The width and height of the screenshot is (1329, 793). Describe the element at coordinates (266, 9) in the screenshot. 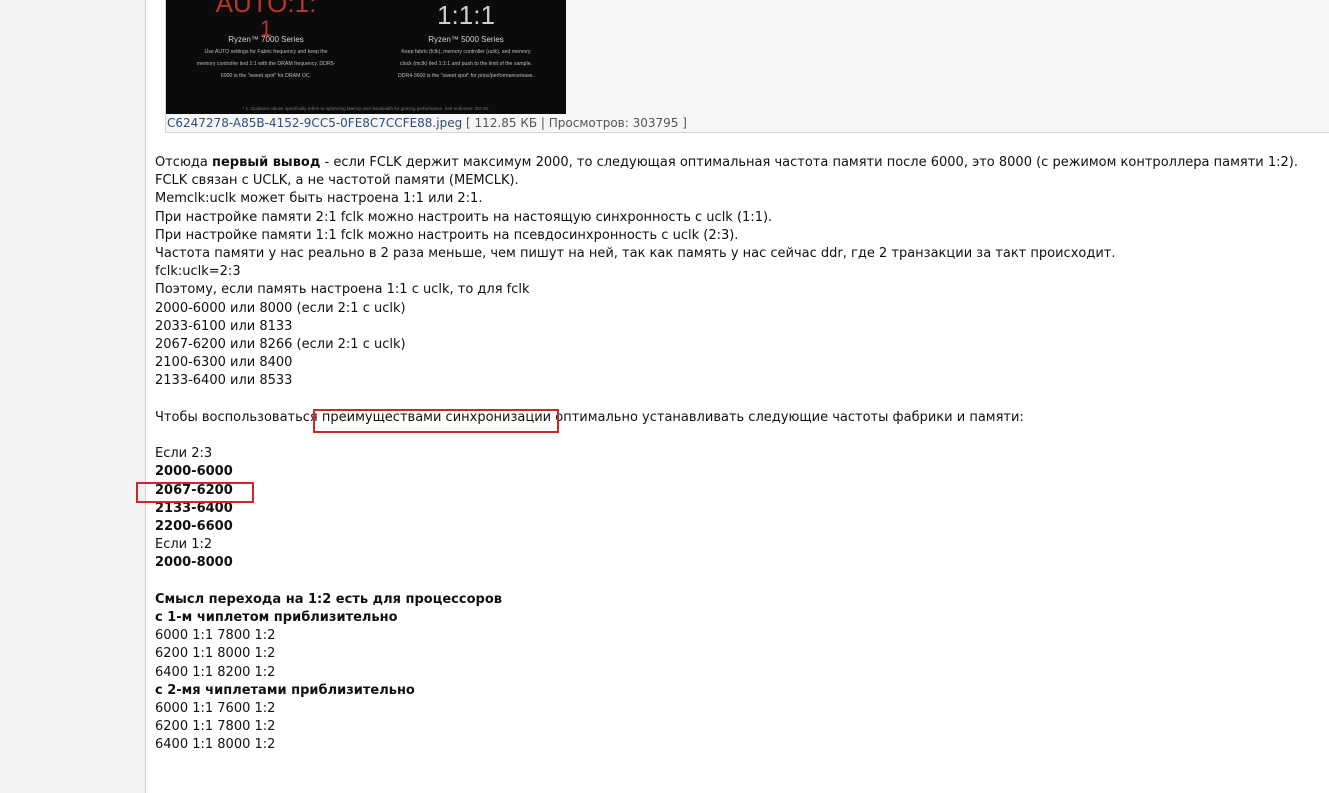

I see `promo-left-ratio: AUTO:1:` at that location.